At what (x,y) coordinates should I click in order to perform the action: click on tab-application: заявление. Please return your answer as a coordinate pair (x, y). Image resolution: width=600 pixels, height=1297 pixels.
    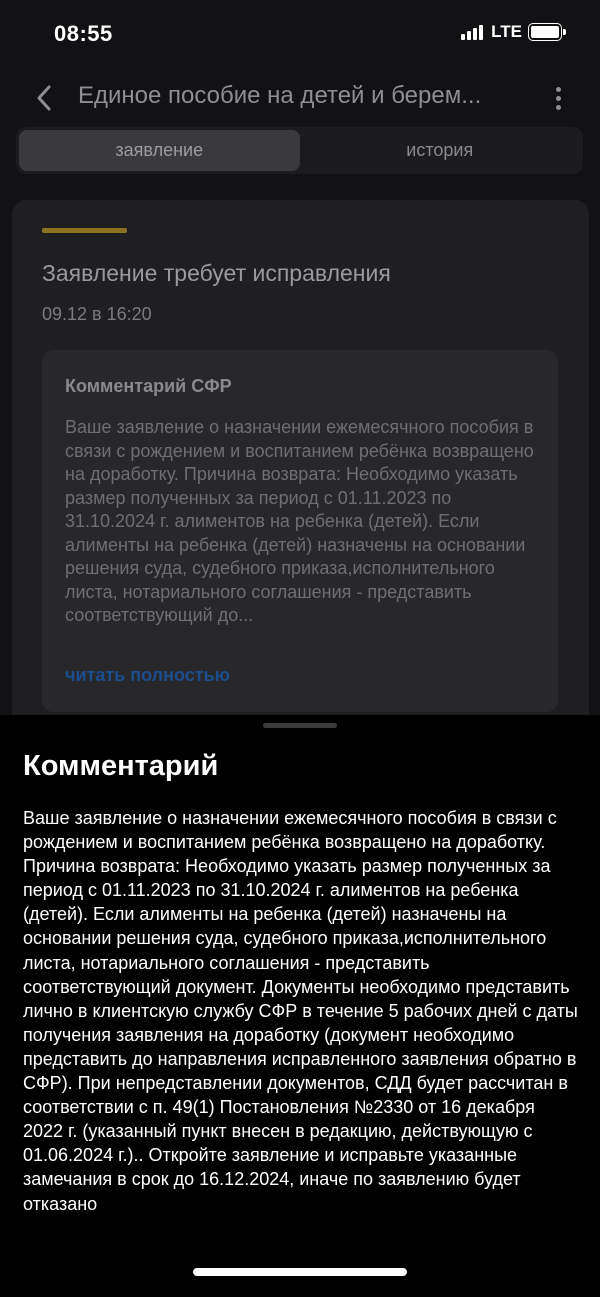
    Looking at the image, I should click on (159, 150).